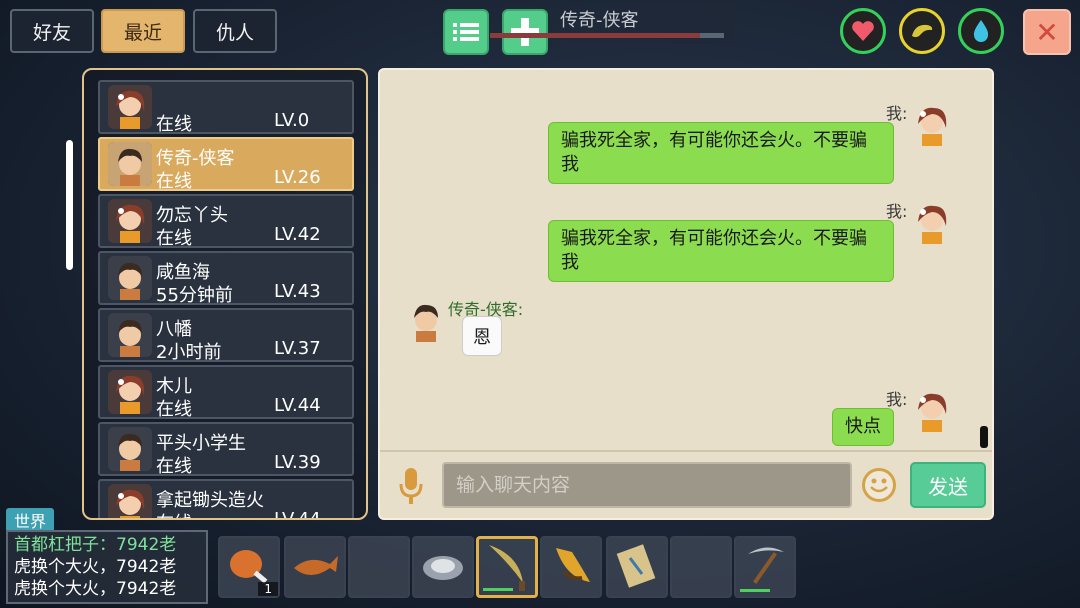 The image size is (1080, 608). I want to click on scimitar-icon, so click(507, 568).